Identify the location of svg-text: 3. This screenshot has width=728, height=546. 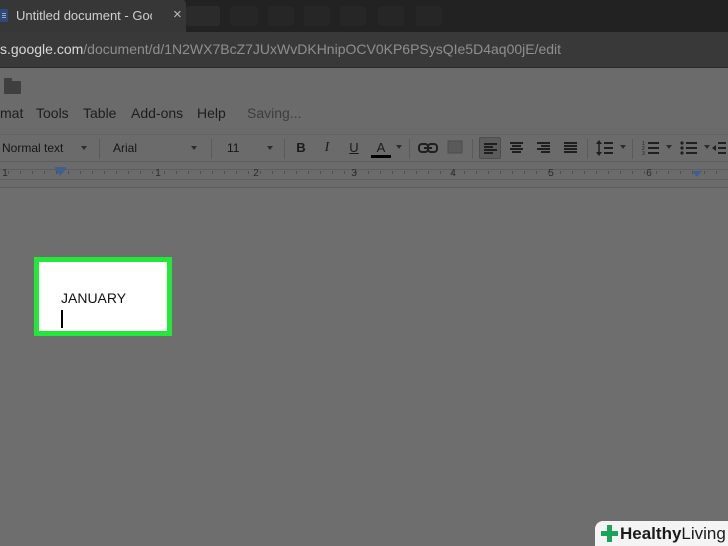
(643, 153).